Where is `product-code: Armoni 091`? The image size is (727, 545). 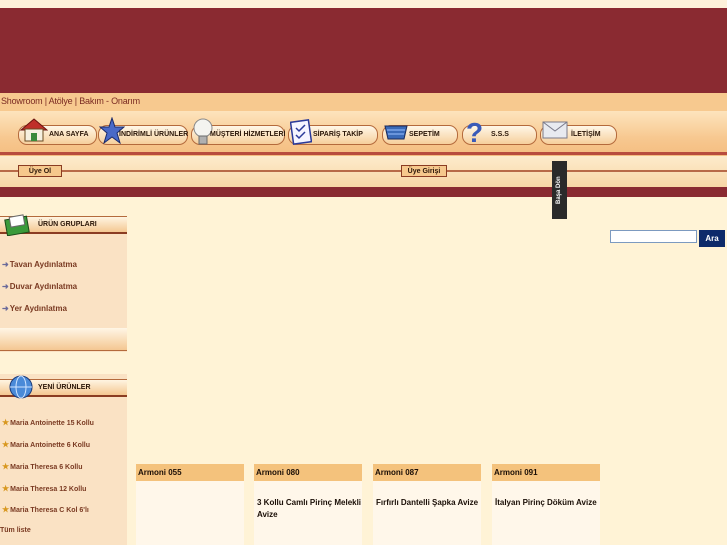
product-code: Armoni 091 is located at coordinates (546, 472).